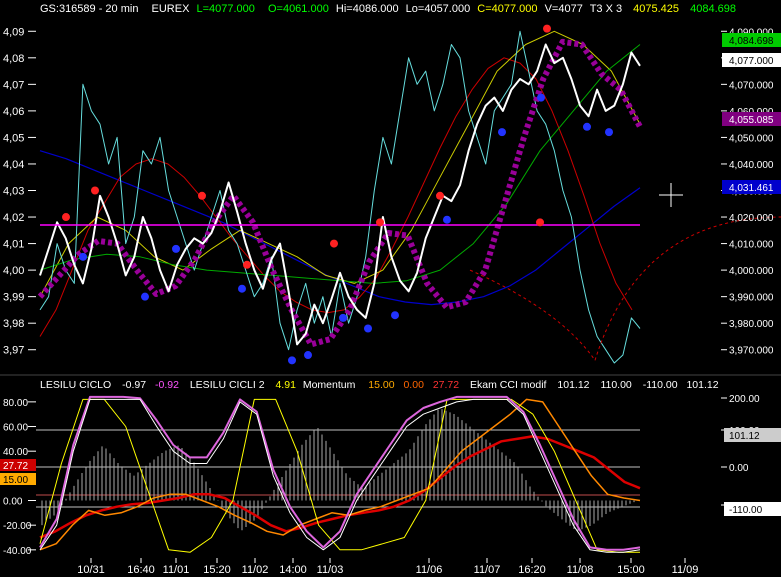 The image size is (781, 577). What do you see at coordinates (15, 428) in the screenshot?
I see `indicator-tick-label-left: 60.00` at bounding box center [15, 428].